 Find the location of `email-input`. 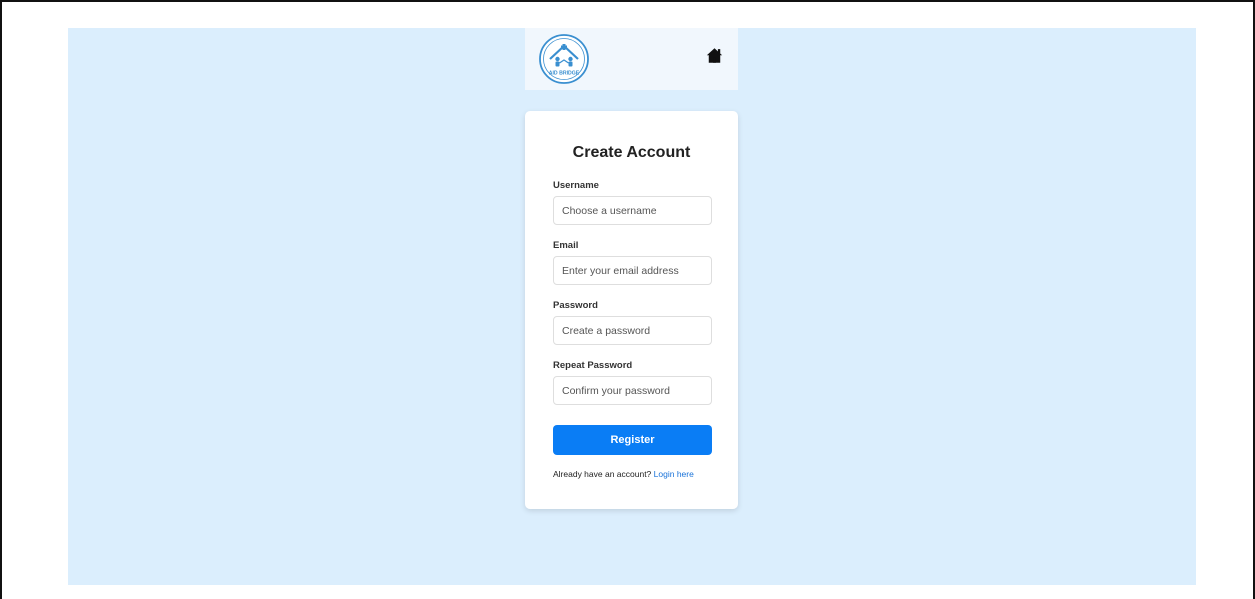

email-input is located at coordinates (632, 270).